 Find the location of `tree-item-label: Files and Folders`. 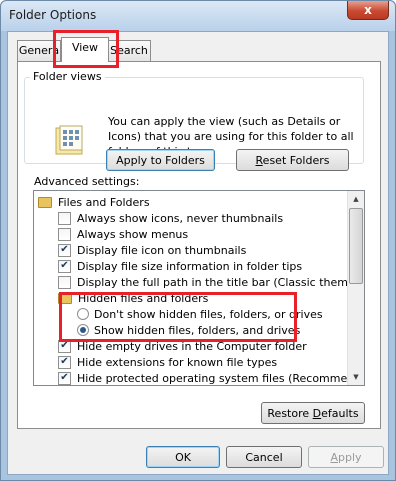

tree-item-label: Files and Folders is located at coordinates (104, 202).